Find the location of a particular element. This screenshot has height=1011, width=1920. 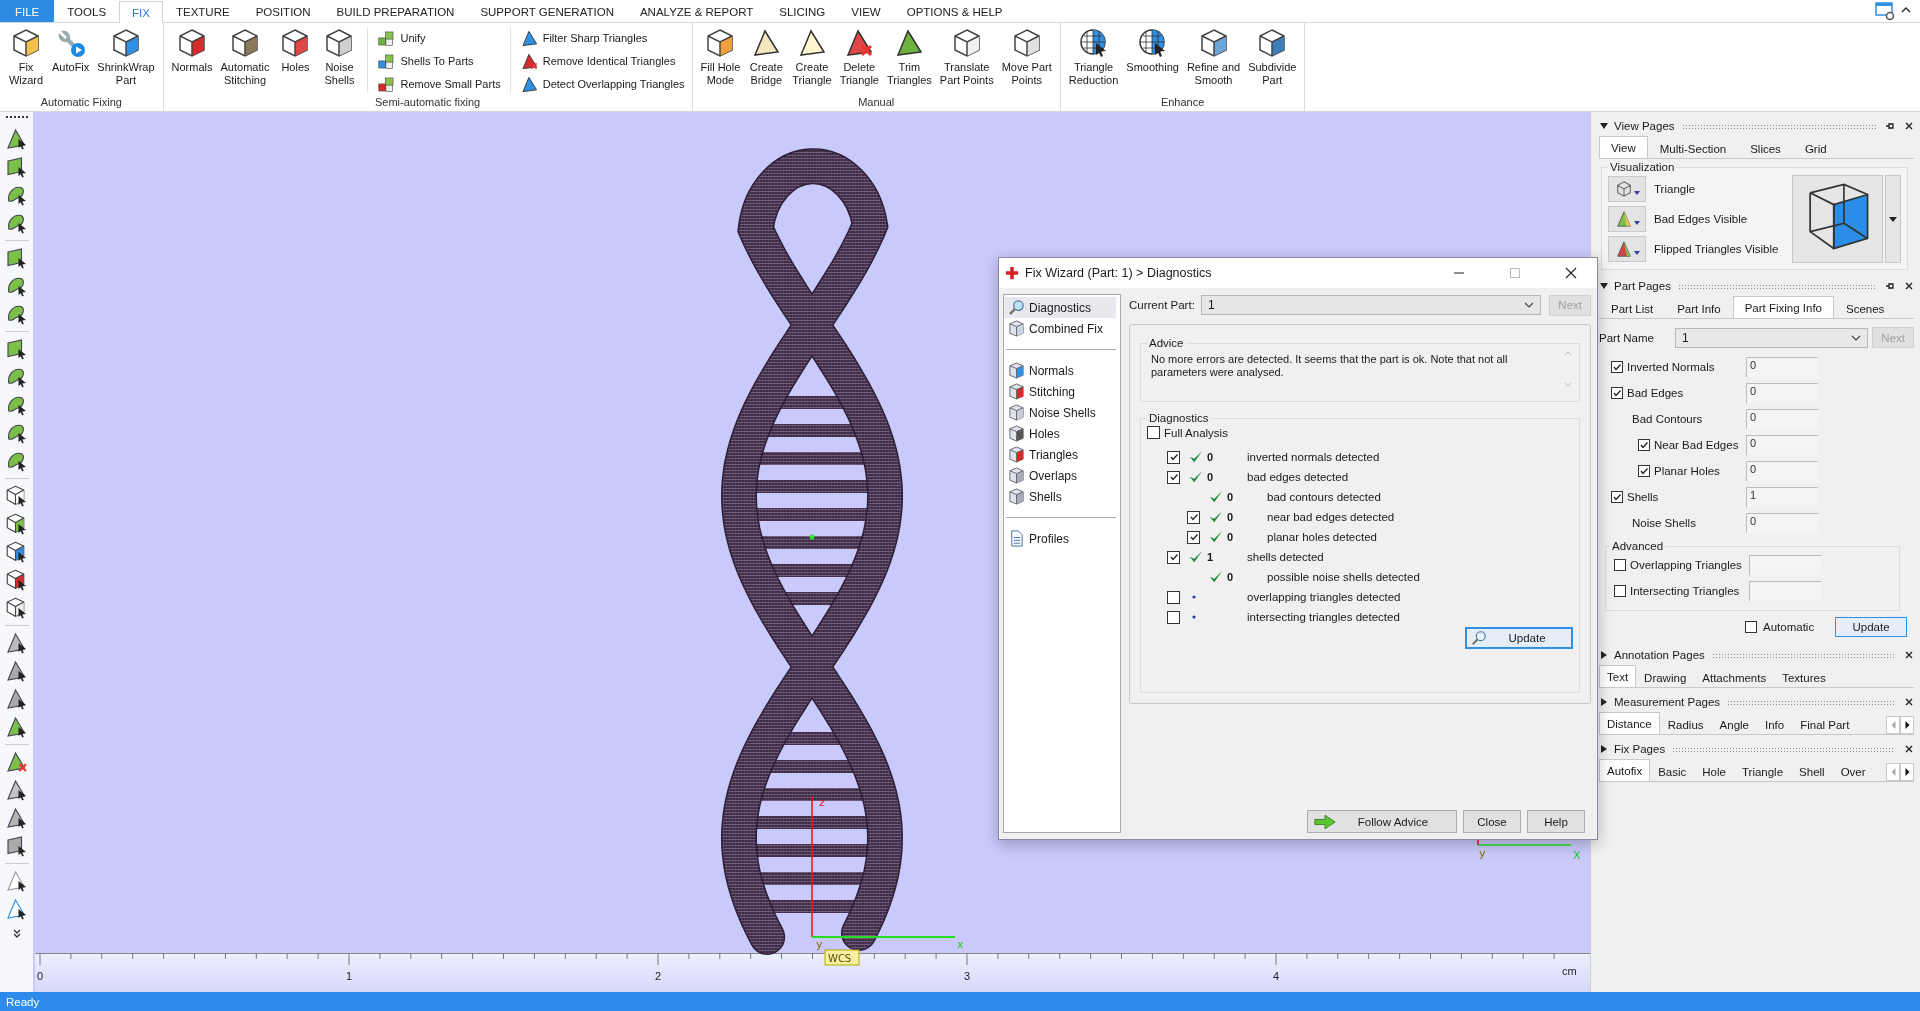

ribbon-button: Delete Triangle is located at coordinates (859, 57).